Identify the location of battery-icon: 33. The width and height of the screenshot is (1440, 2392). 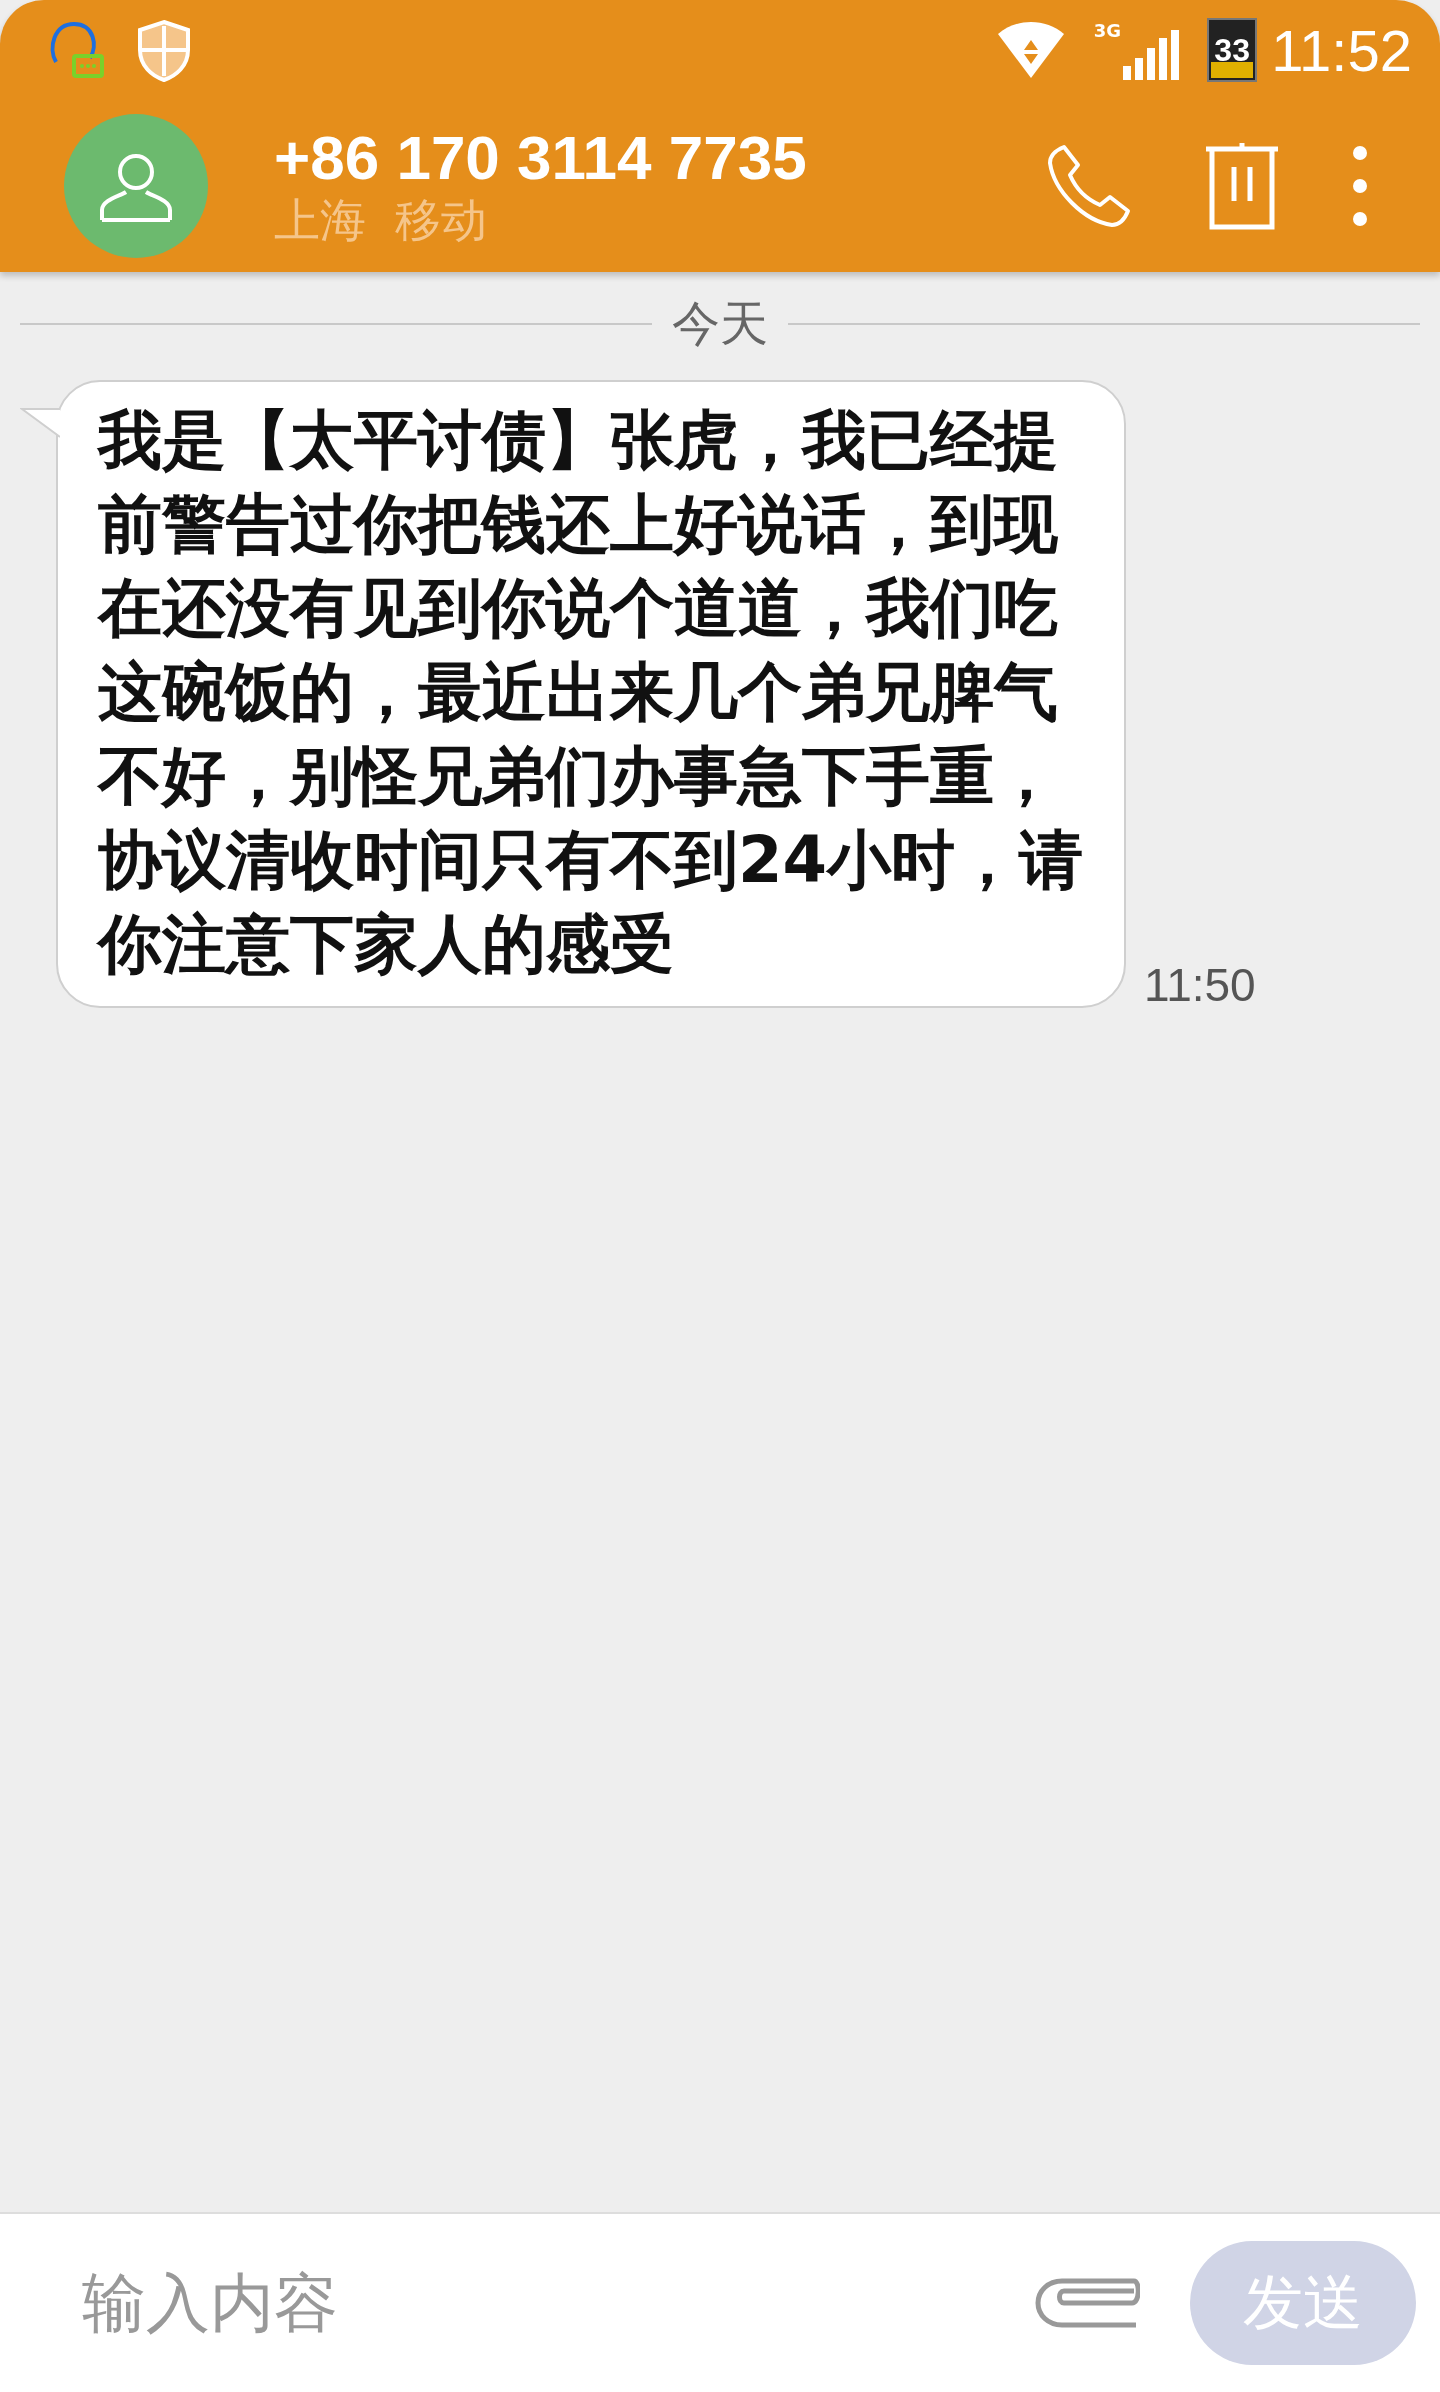
(1232, 50).